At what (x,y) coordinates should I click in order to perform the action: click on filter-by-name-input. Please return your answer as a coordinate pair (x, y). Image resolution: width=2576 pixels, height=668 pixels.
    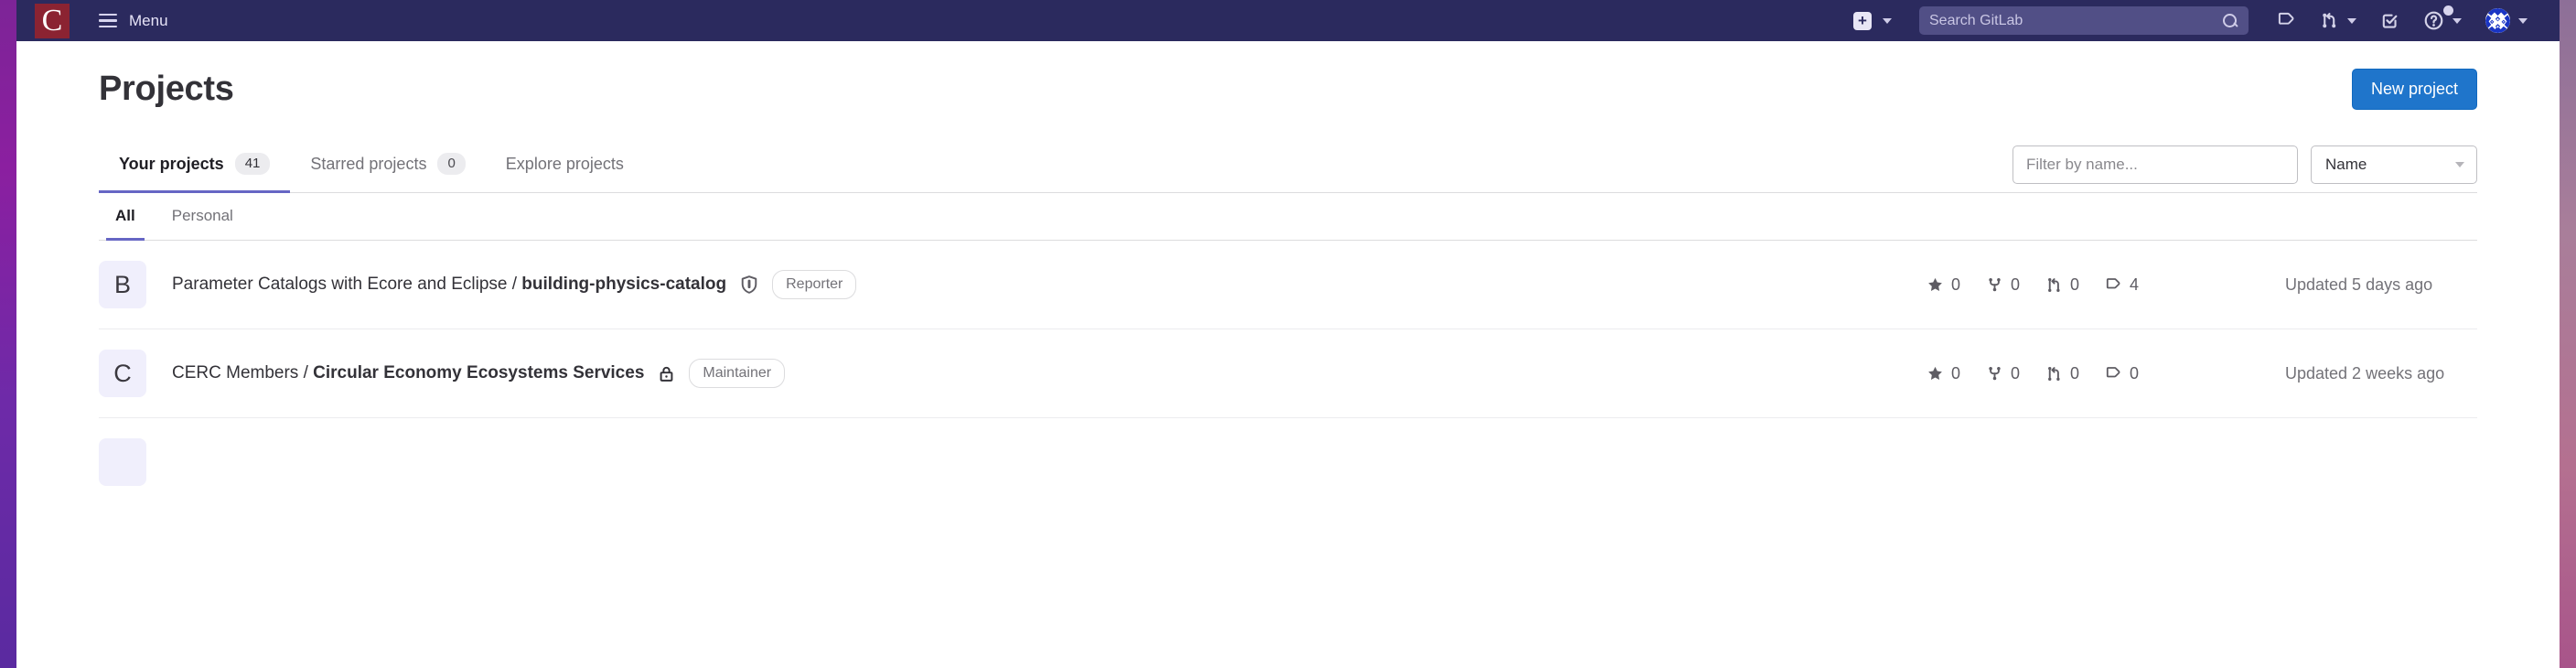
    Looking at the image, I should click on (2155, 164).